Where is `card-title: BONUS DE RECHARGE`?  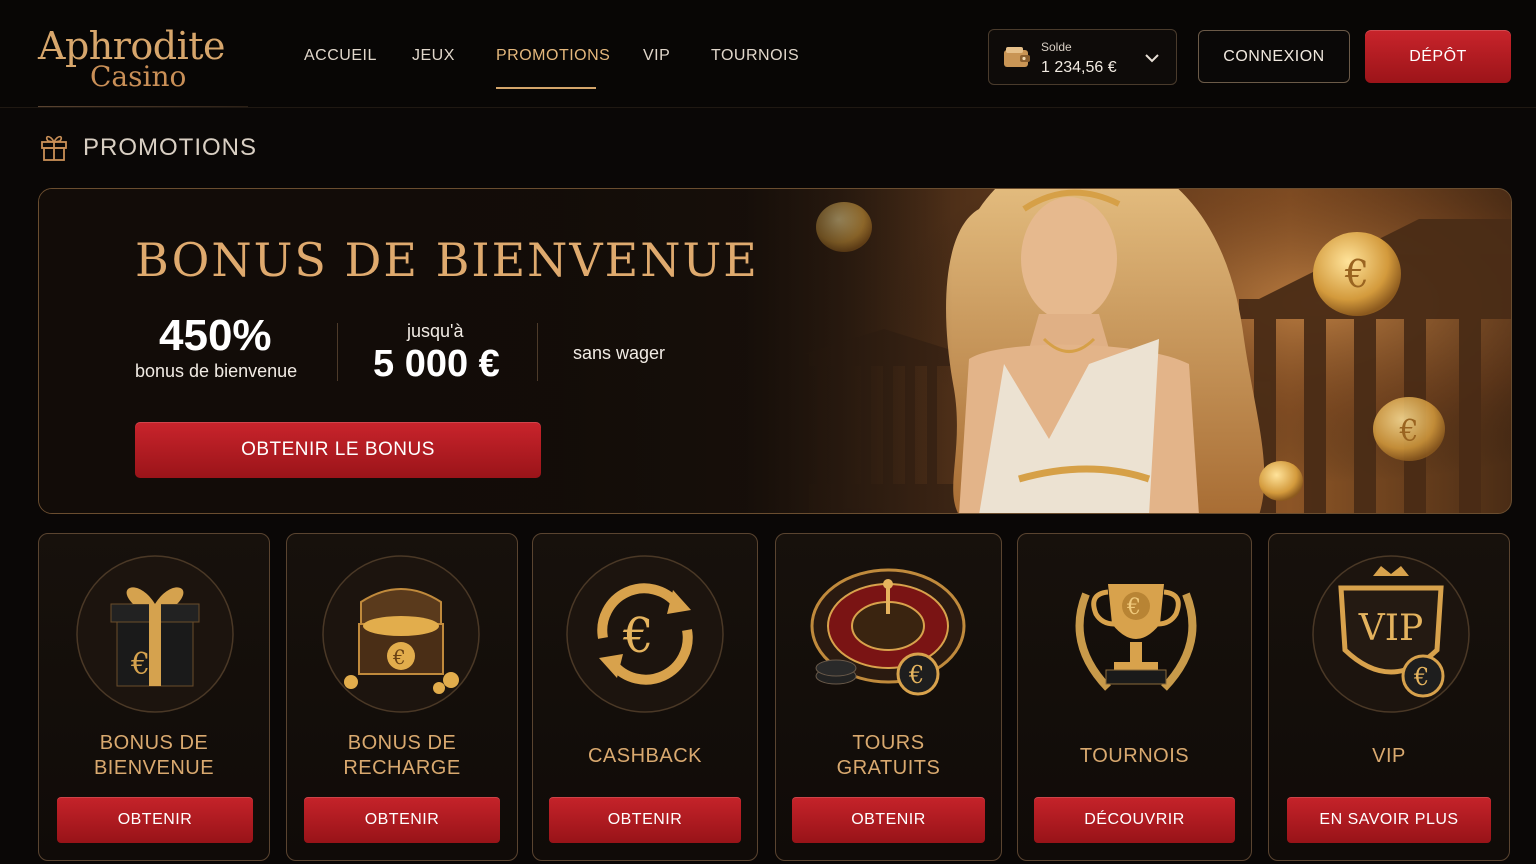
card-title: BONUS DE RECHARGE is located at coordinates (402, 756).